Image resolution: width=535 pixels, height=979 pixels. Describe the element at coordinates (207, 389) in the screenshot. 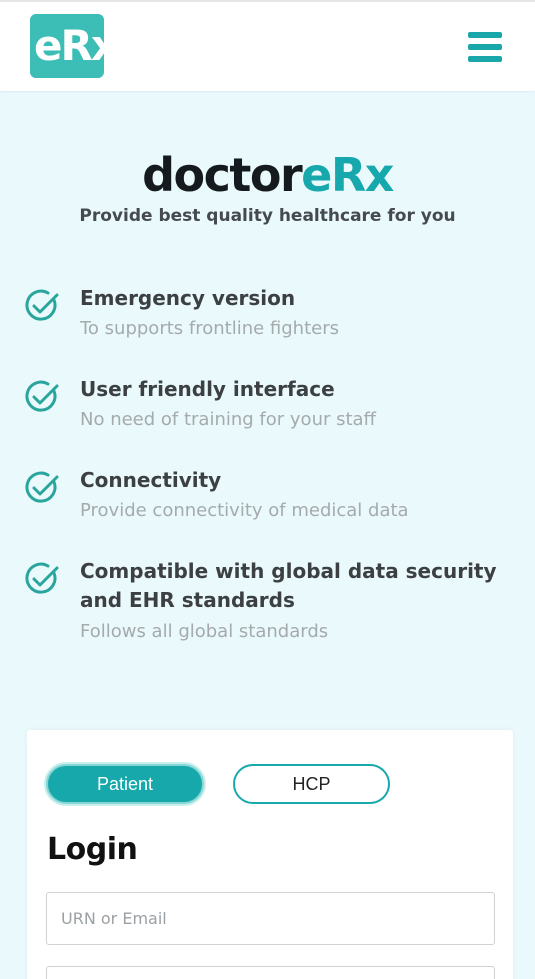

I see `feature-title: User friendly interface` at that location.